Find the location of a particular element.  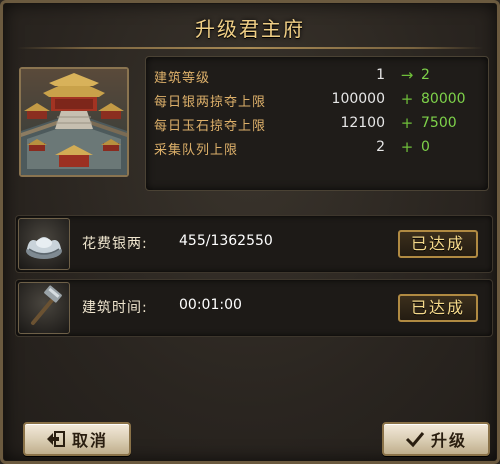

stat-row-building-level: 建筑等级 1 → 2 is located at coordinates (321, 76).